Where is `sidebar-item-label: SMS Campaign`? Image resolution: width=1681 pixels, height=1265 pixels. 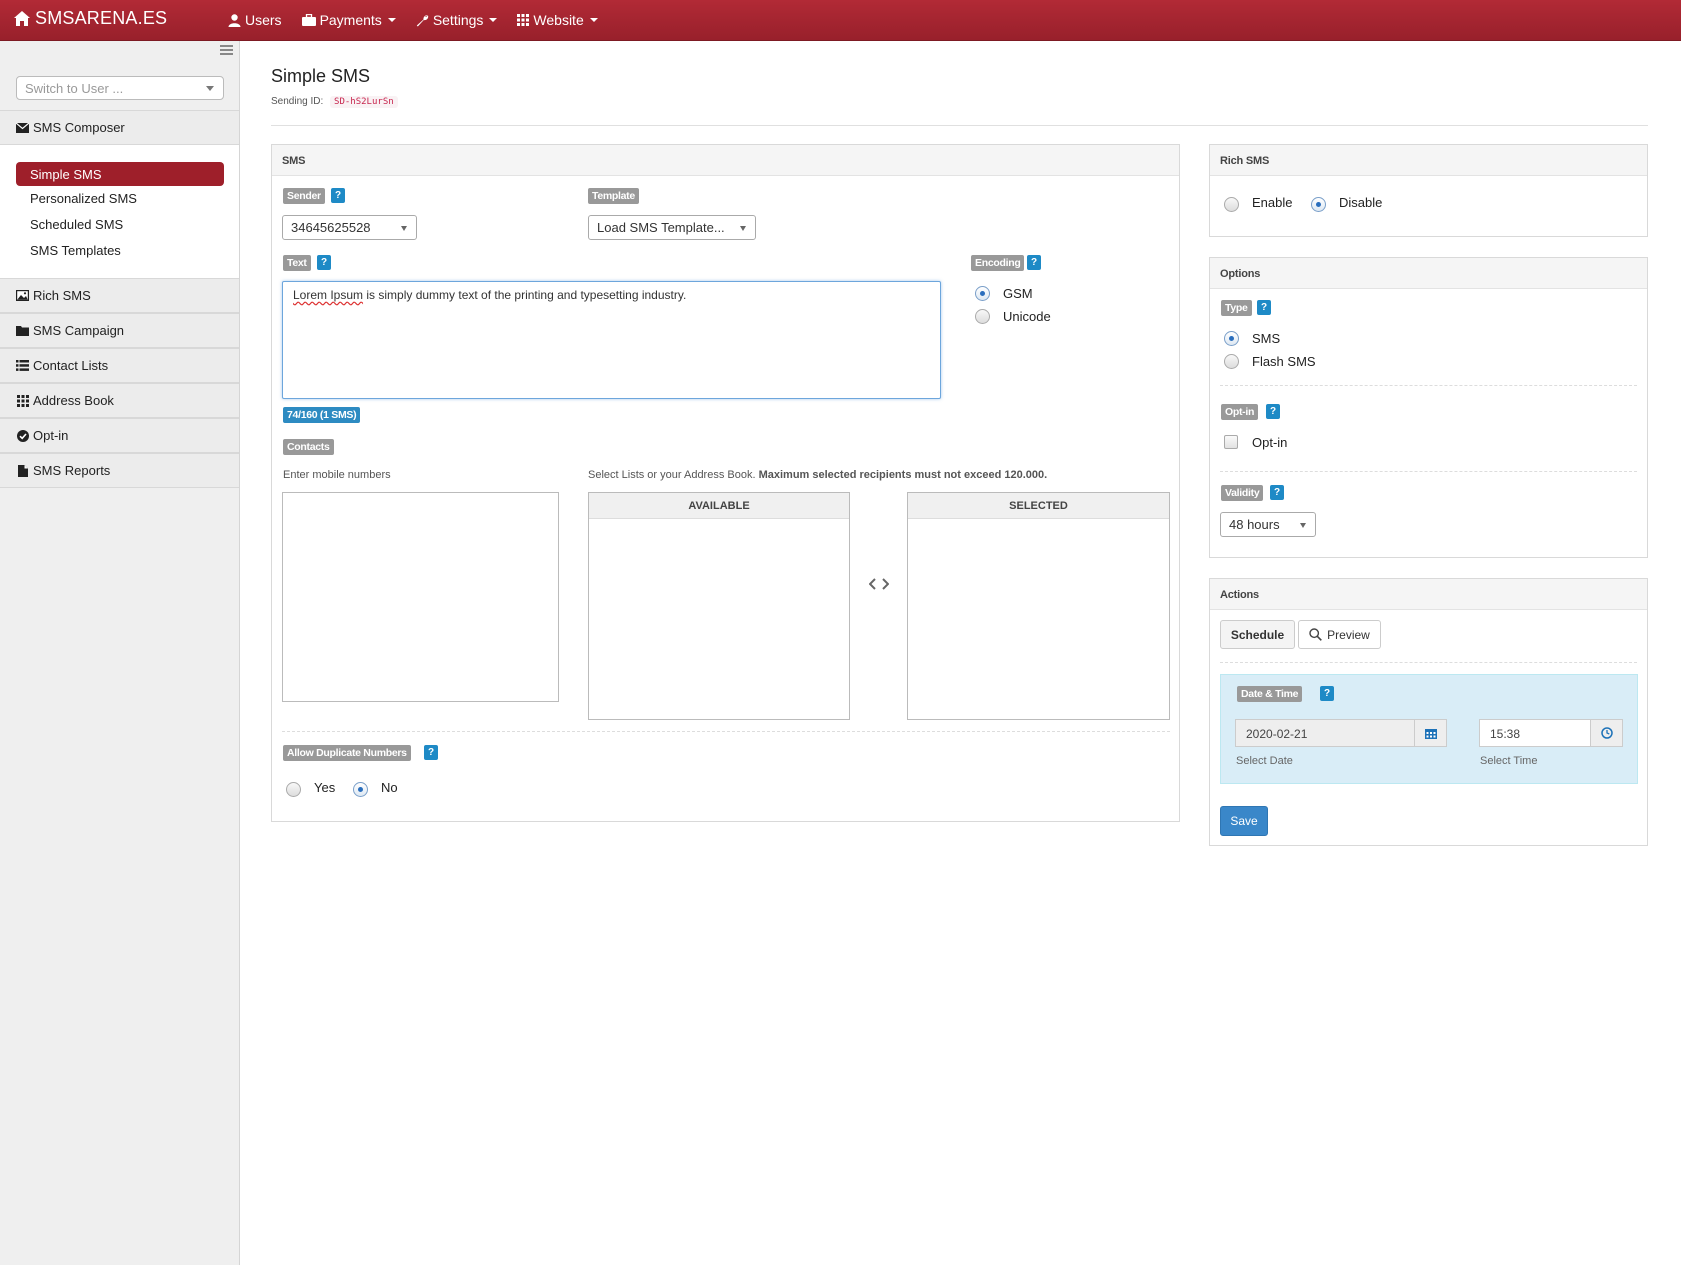
sidebar-item-label: SMS Campaign is located at coordinates (79, 330).